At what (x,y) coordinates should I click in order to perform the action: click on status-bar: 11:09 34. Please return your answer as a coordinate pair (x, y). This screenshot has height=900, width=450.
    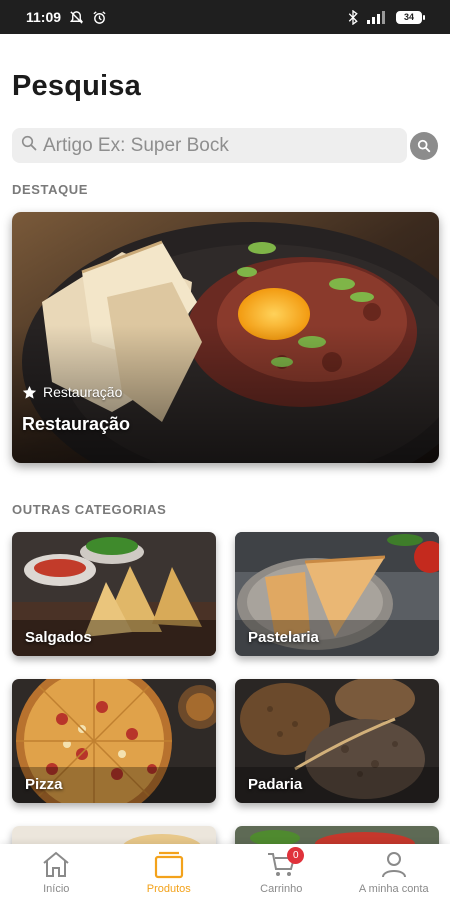
    Looking at the image, I should click on (225, 17).